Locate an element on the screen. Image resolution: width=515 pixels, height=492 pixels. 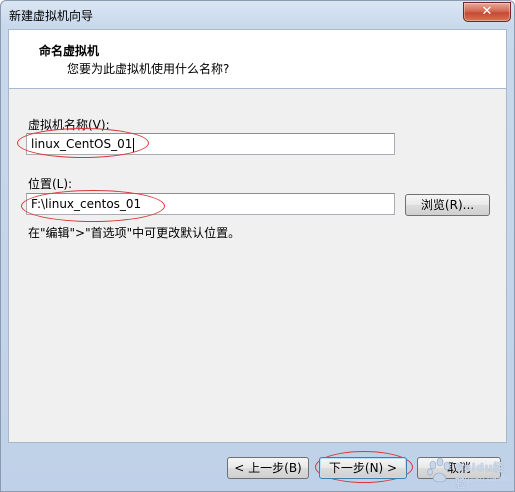
location-hint: 在"编辑">"首选项"中可更改默认位置。 is located at coordinates (134, 233).